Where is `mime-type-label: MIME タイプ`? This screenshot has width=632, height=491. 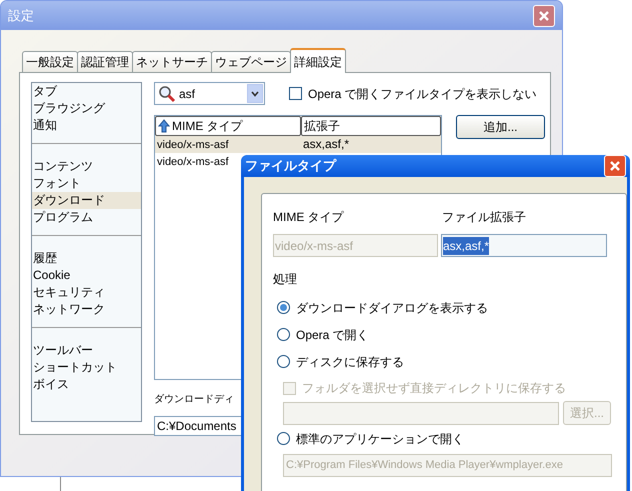
mime-type-label: MIME タイプ is located at coordinates (309, 217).